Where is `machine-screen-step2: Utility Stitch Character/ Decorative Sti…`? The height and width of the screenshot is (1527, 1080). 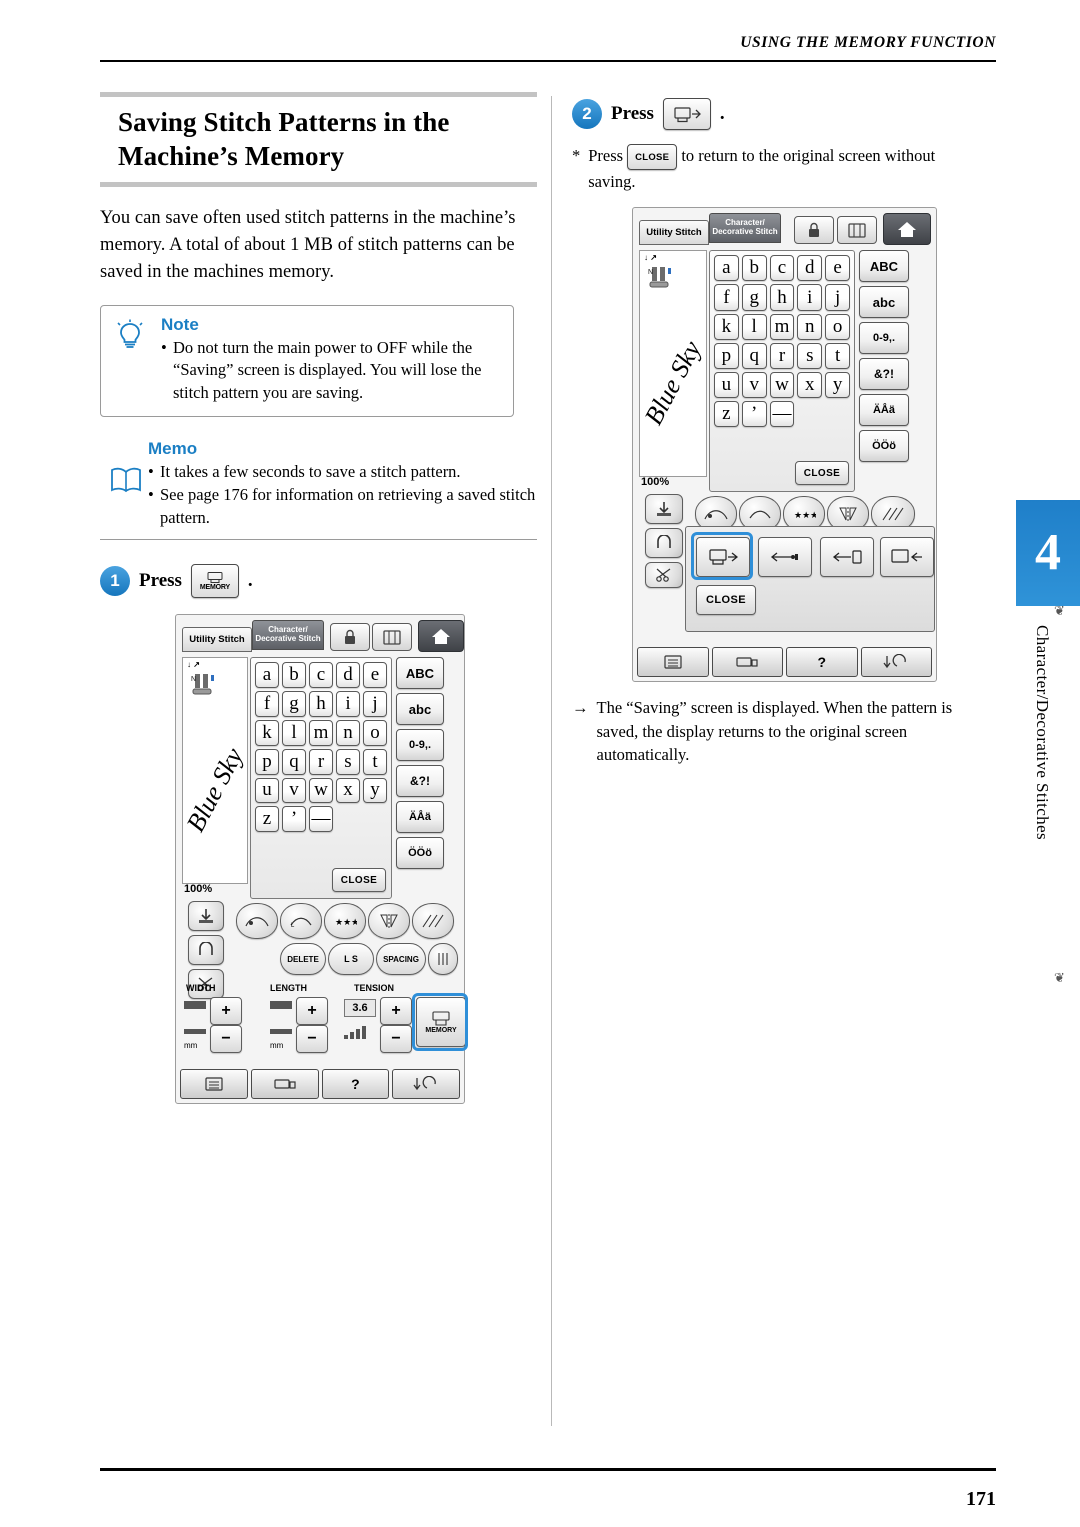 machine-screen-step2: Utility Stitch Character/ Decorative Sti… is located at coordinates (784, 445).